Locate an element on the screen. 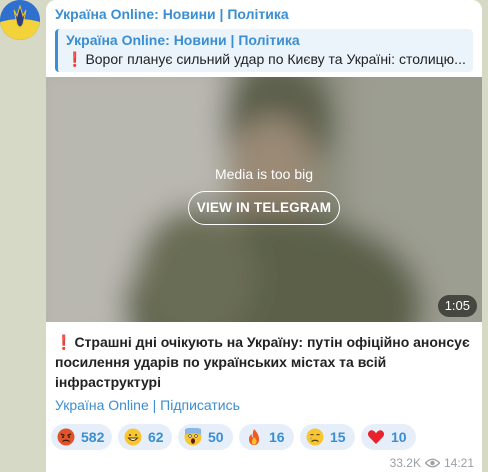  red-heart-icon is located at coordinates (376, 437).